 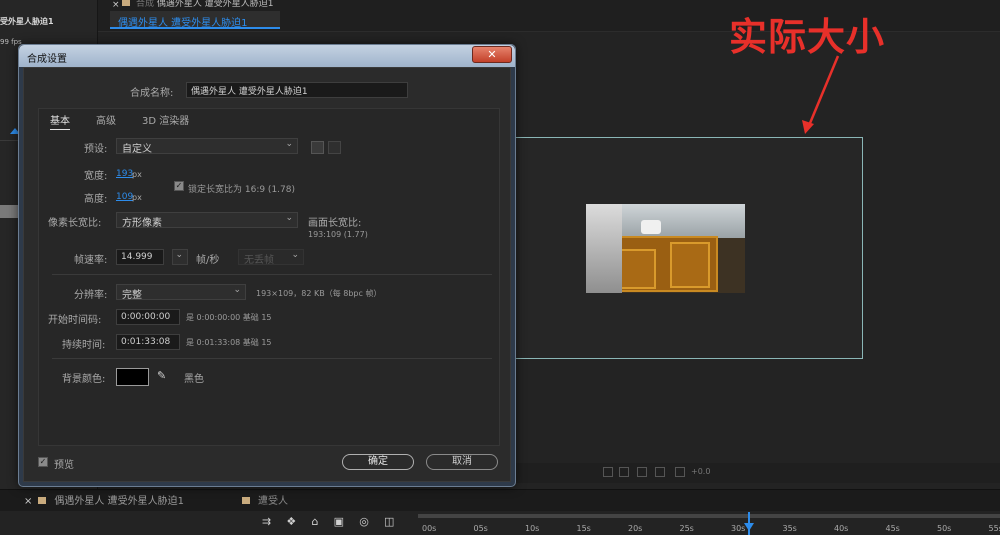 I want to click on drop-frame-dropdown: 无丢帧 ⌄, so click(x=271, y=257).